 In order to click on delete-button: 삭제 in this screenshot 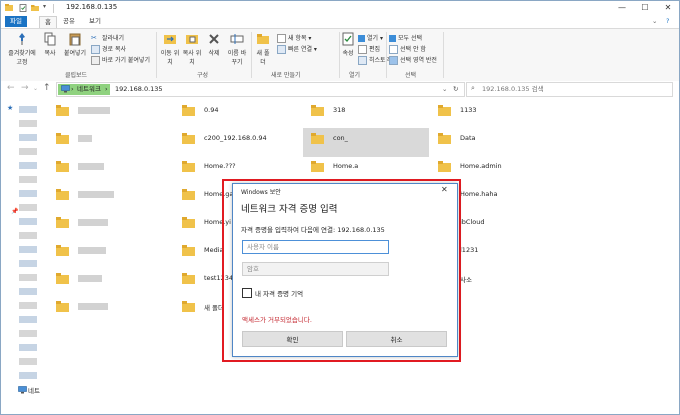, I will do `click(214, 44)`.